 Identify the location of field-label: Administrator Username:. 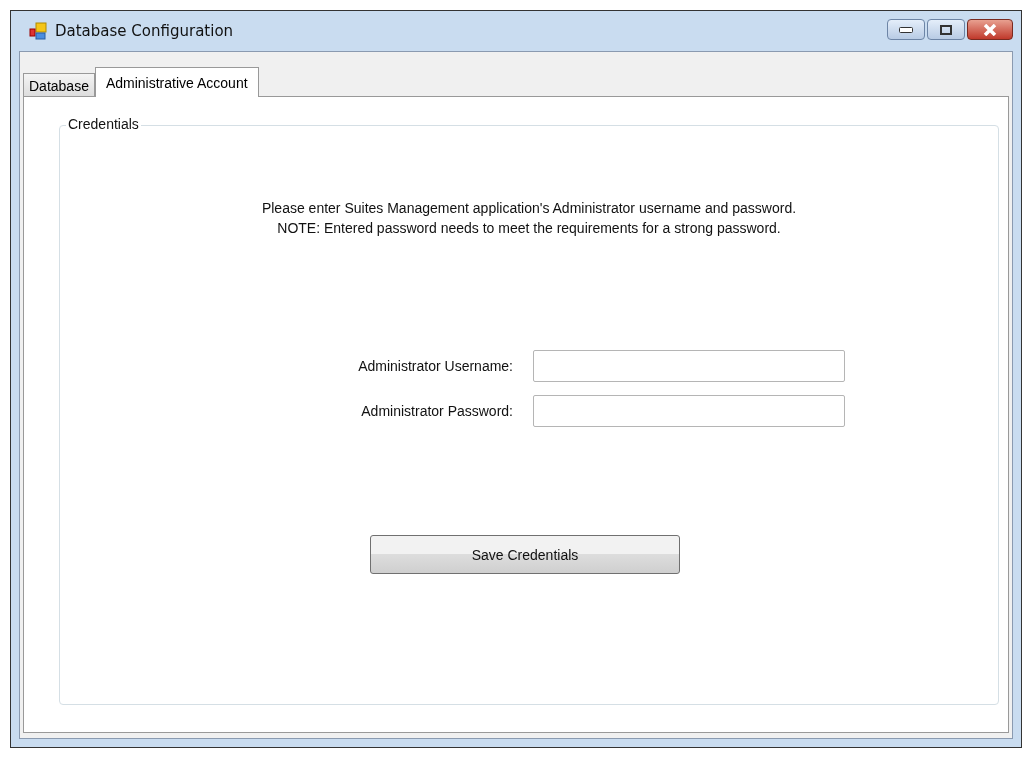
(435, 366).